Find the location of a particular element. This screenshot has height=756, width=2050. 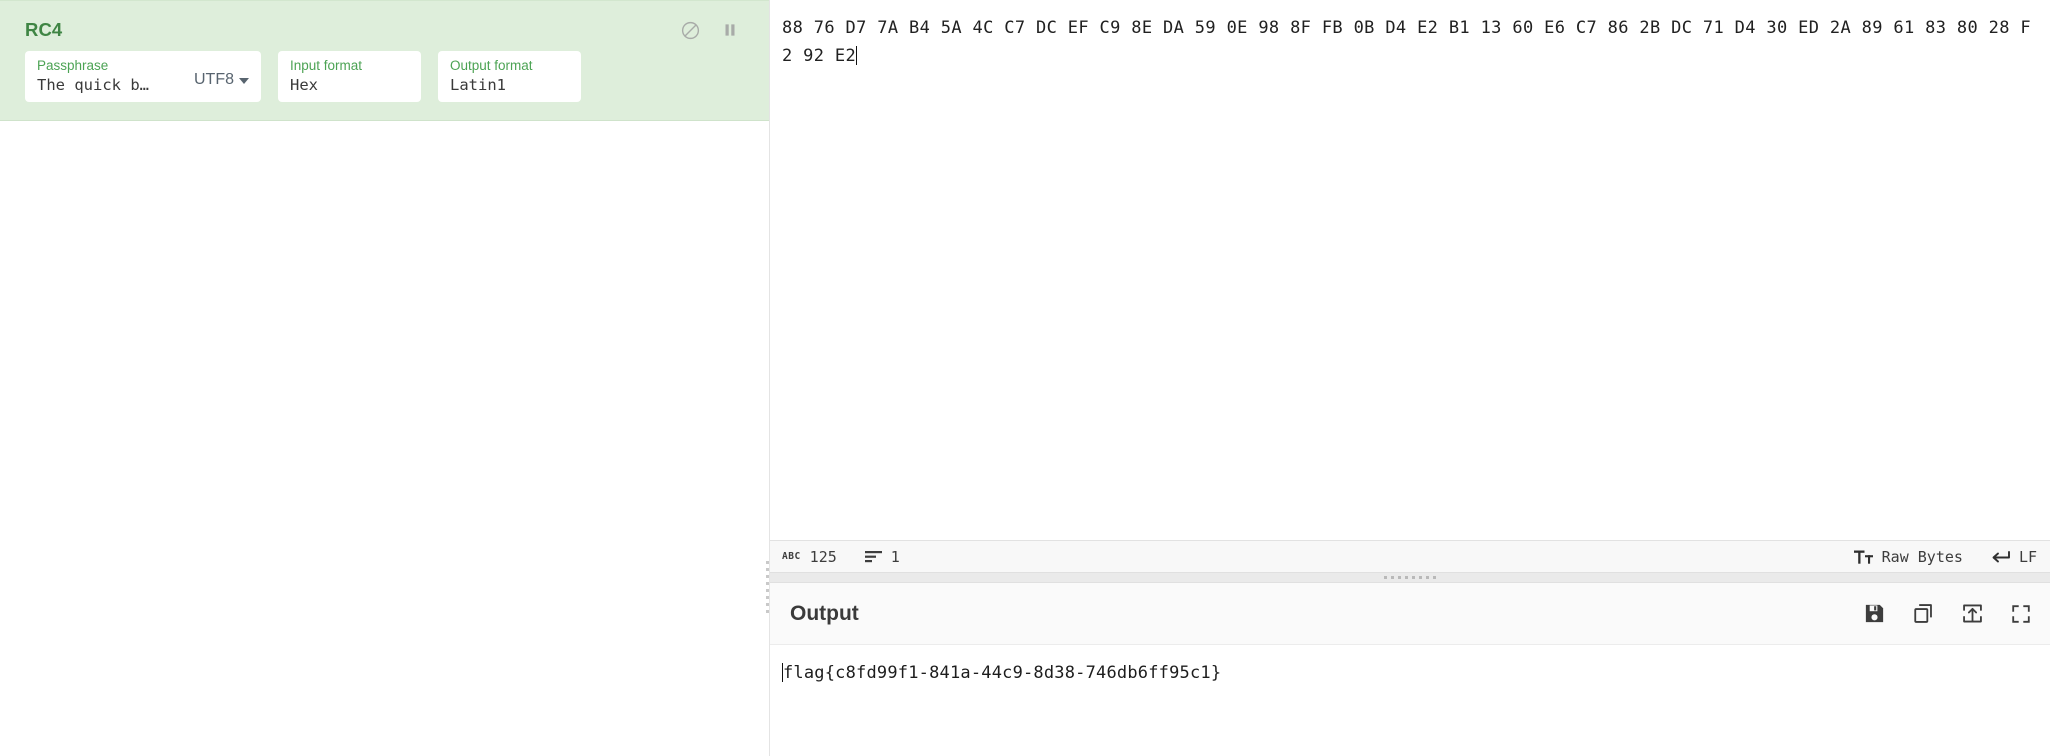

input-format-field: Input format Hex is located at coordinates (349, 76).